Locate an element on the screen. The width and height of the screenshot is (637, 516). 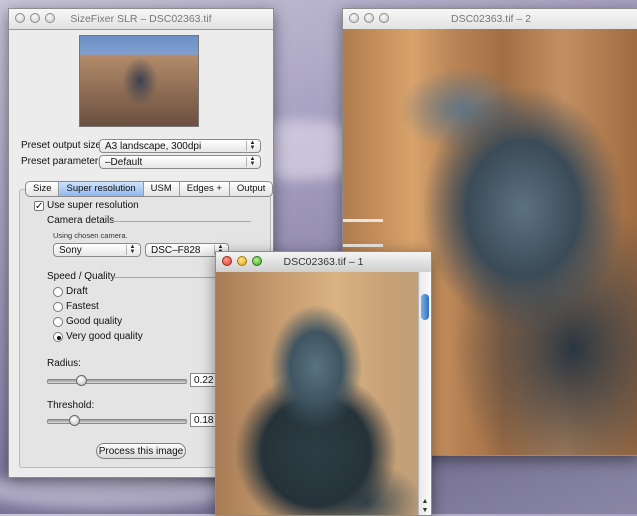
window-2-titlebar: DSC02363.tif – 2 is located at coordinates (490, 19).